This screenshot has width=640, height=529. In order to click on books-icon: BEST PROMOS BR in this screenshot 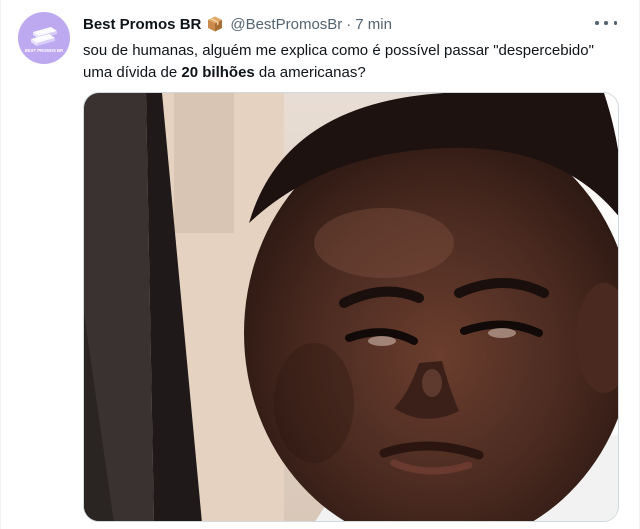, I will do `click(44, 40)`.